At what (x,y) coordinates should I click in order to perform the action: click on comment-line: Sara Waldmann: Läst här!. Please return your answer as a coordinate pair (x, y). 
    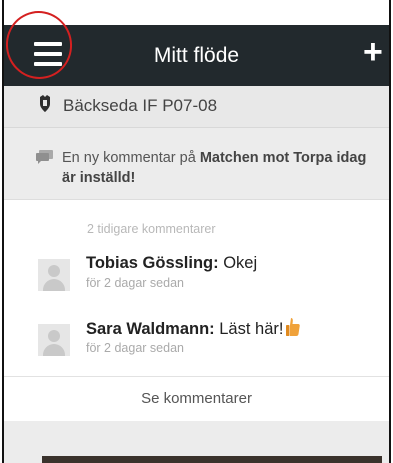
    Looking at the image, I should click on (193, 328).